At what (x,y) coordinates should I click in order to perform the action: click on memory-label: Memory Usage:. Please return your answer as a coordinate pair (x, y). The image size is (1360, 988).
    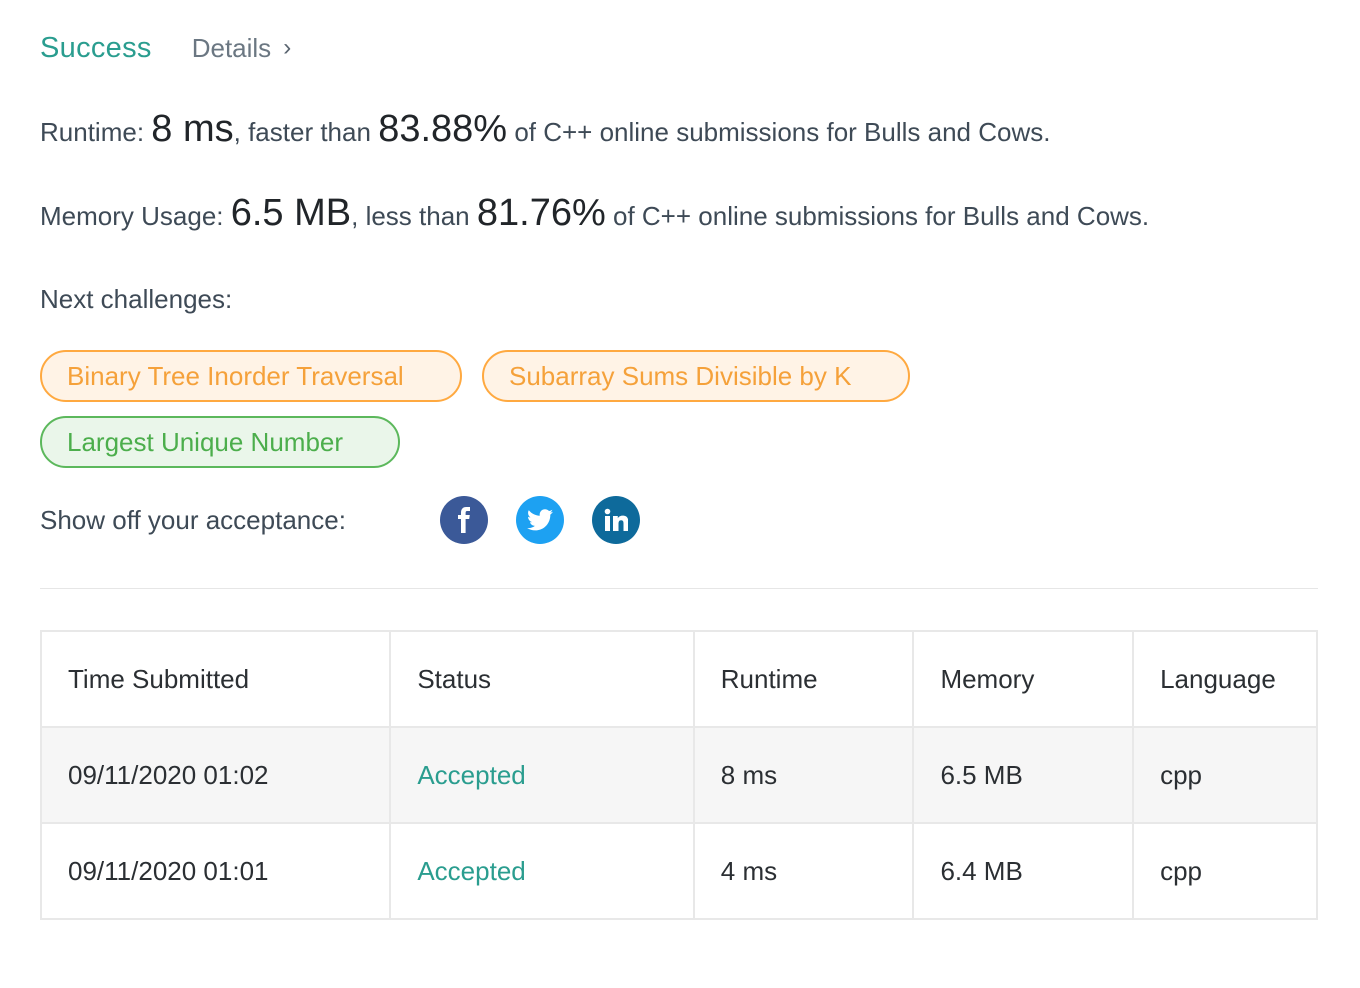
    Looking at the image, I should click on (132, 216).